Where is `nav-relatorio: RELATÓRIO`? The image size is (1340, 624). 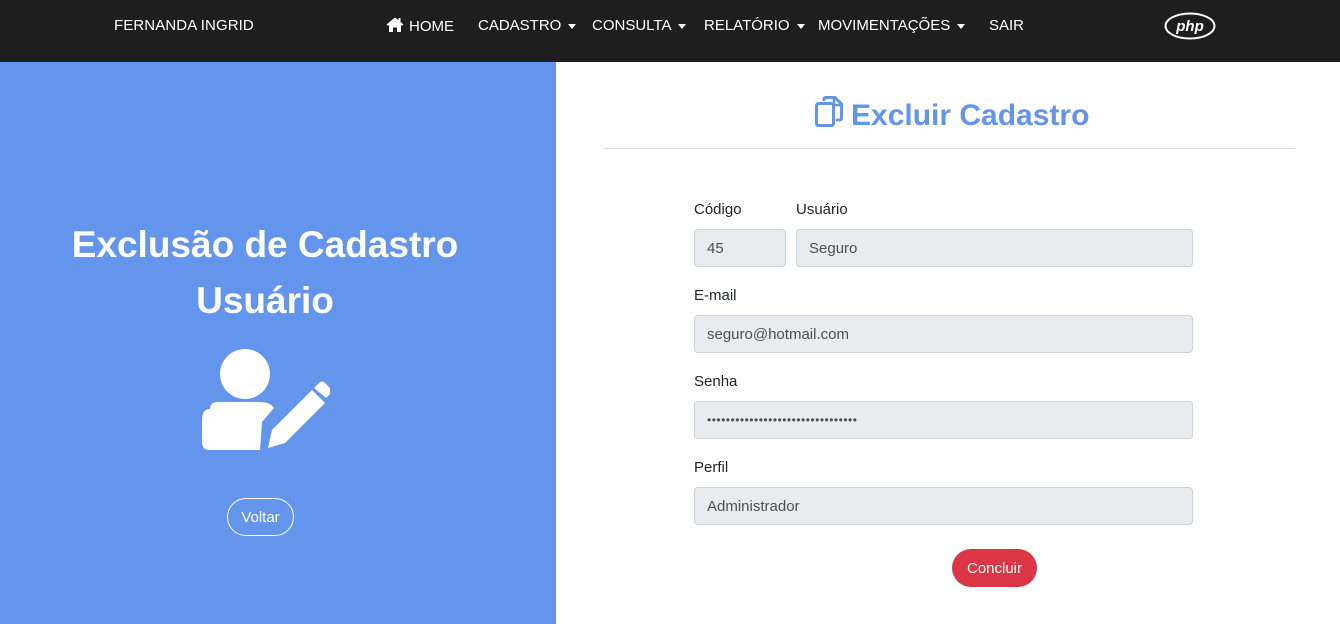 nav-relatorio: RELATÓRIO is located at coordinates (754, 25).